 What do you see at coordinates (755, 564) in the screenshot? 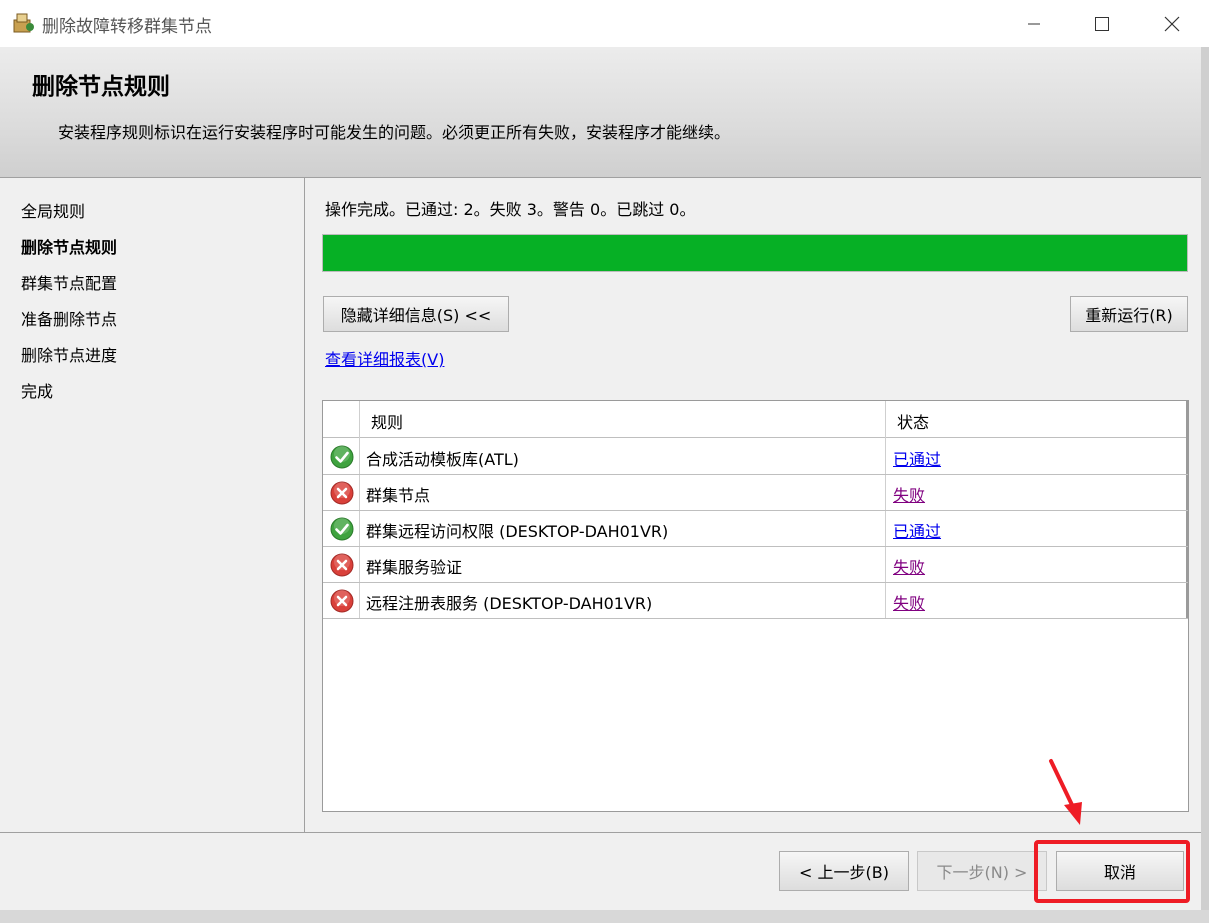
I see `table-row: 群集服务验证 失败` at bounding box center [755, 564].